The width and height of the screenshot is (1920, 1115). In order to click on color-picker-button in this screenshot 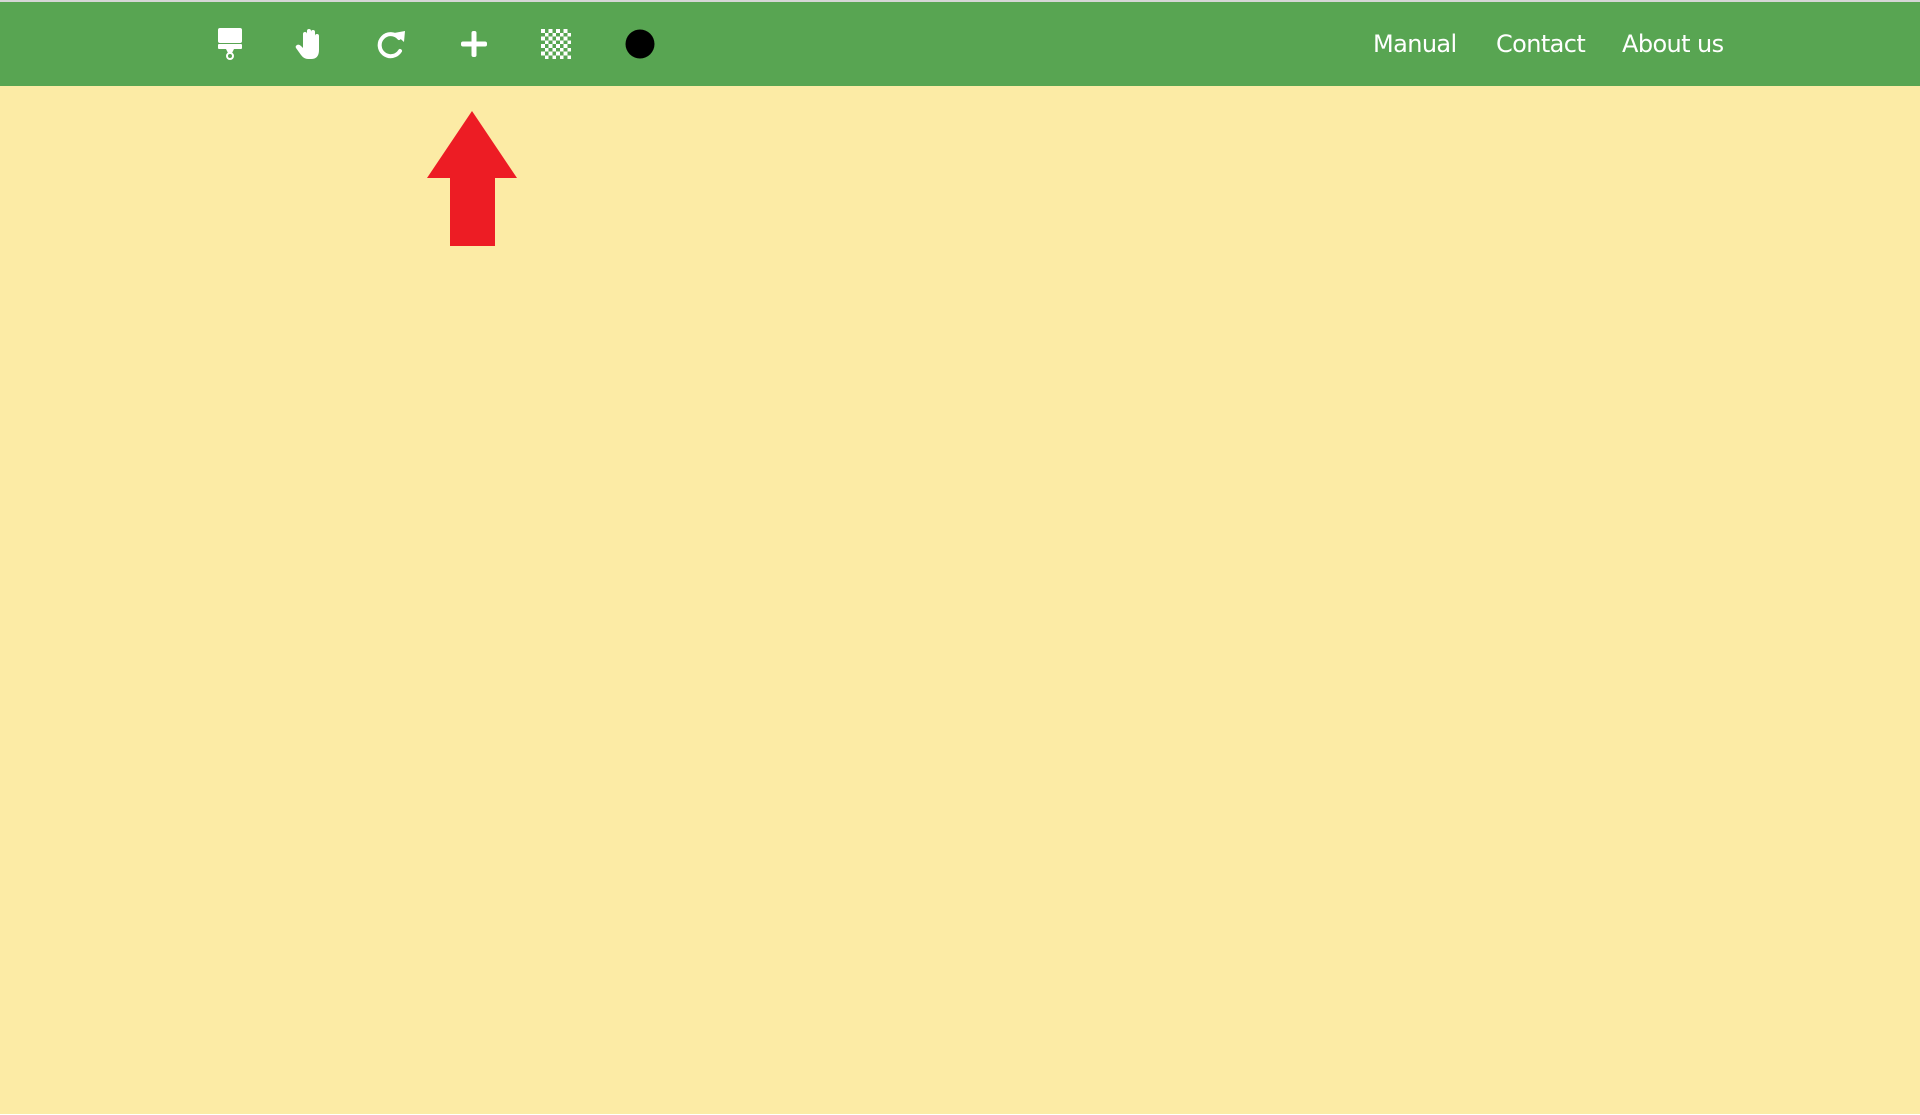, I will do `click(640, 44)`.